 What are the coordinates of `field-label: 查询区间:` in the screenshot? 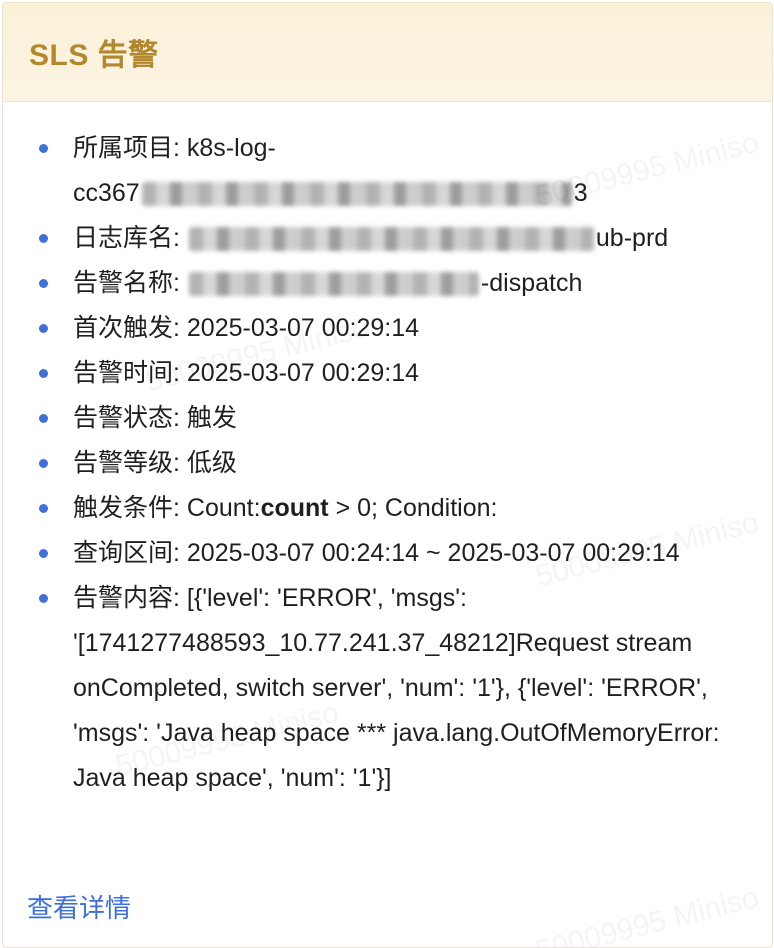 It's located at (126, 553).